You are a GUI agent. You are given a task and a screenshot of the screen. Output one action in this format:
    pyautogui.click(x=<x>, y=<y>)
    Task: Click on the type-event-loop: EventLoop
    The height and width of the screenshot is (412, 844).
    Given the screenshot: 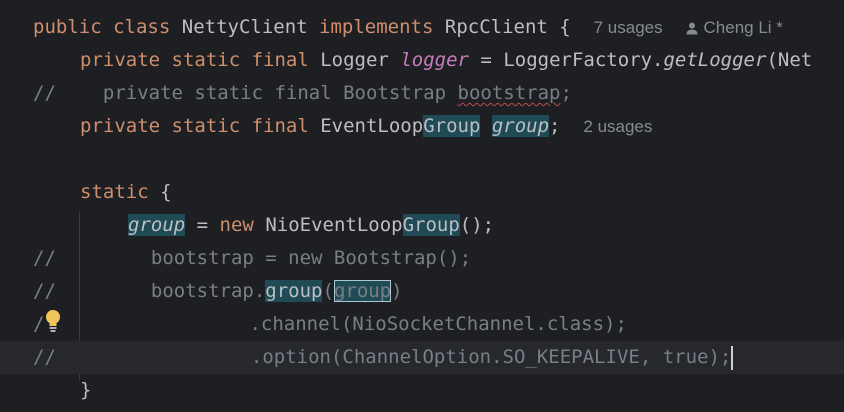 What is the action you would take?
    pyautogui.click(x=371, y=126)
    